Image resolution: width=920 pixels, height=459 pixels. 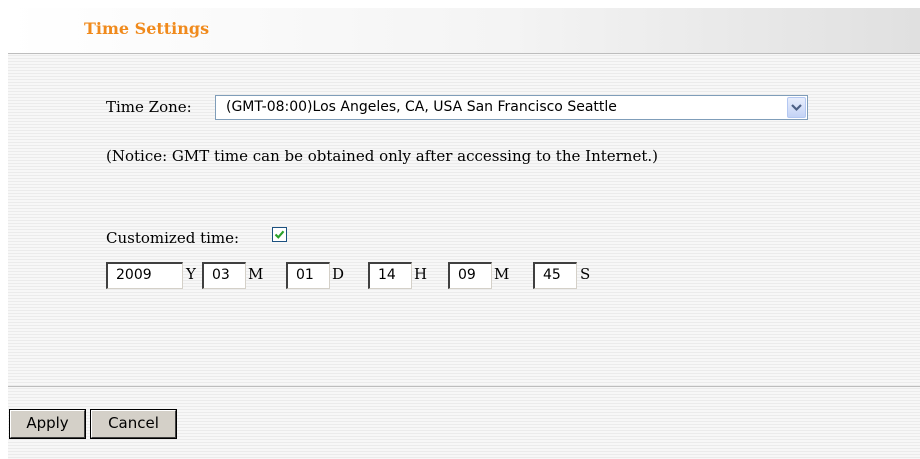 I want to click on chevron-down-icon, so click(x=796, y=108).